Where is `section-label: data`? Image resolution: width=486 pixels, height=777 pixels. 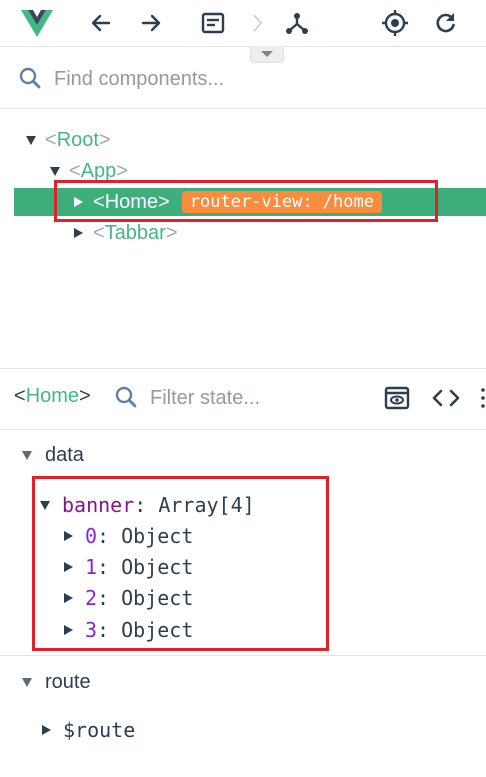
section-label: data is located at coordinates (64, 454).